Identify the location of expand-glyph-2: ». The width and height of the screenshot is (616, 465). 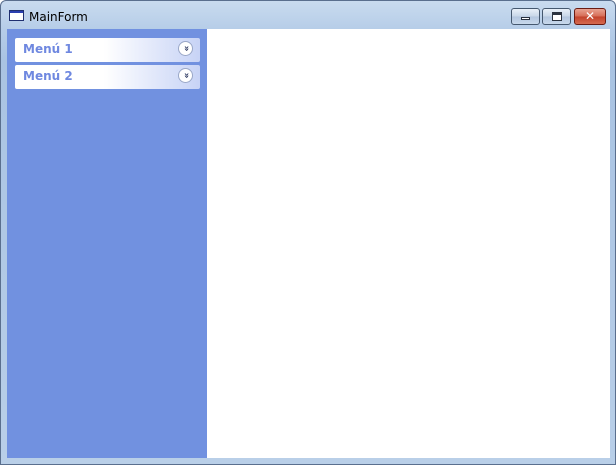
(186, 75).